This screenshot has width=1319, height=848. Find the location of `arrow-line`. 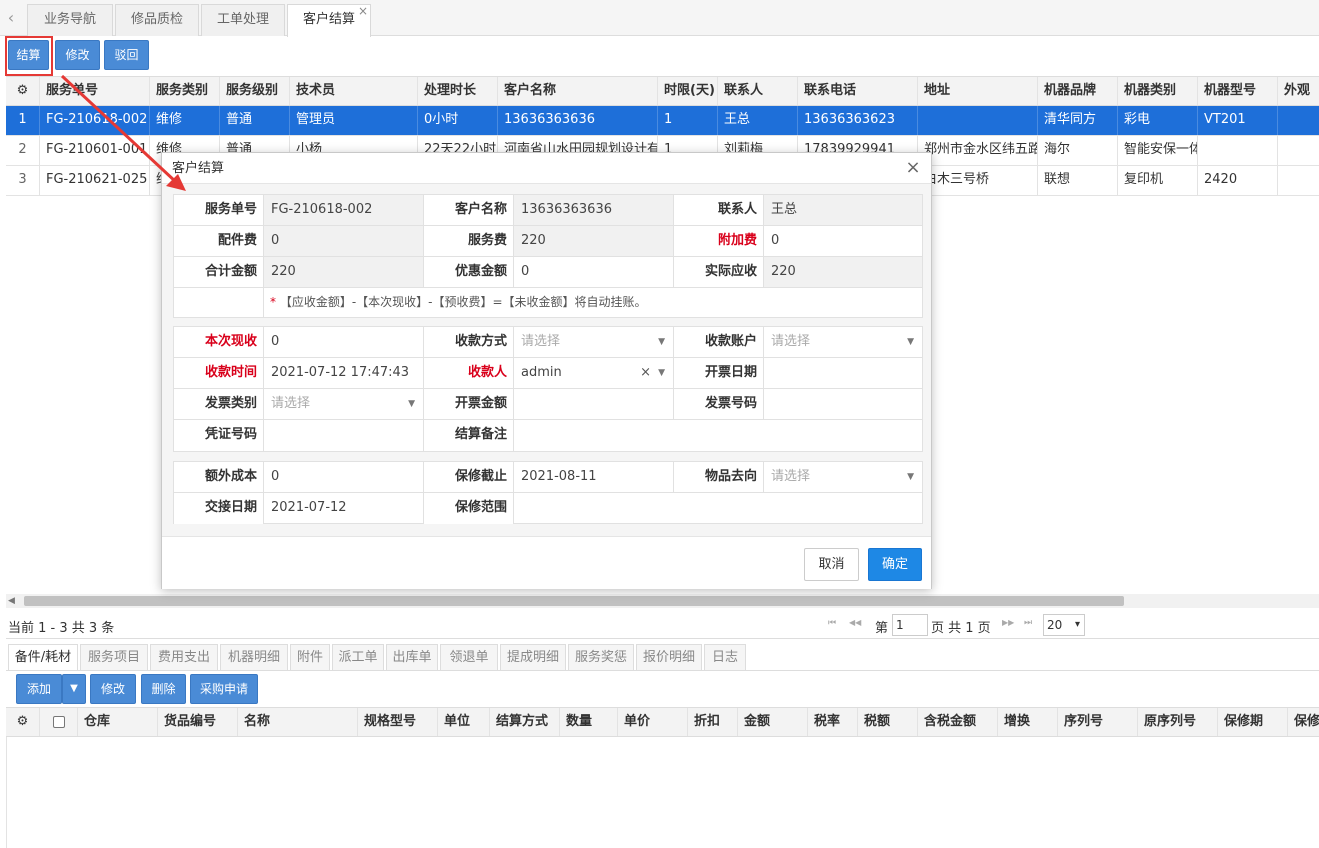

arrow-line is located at coordinates (119, 129).